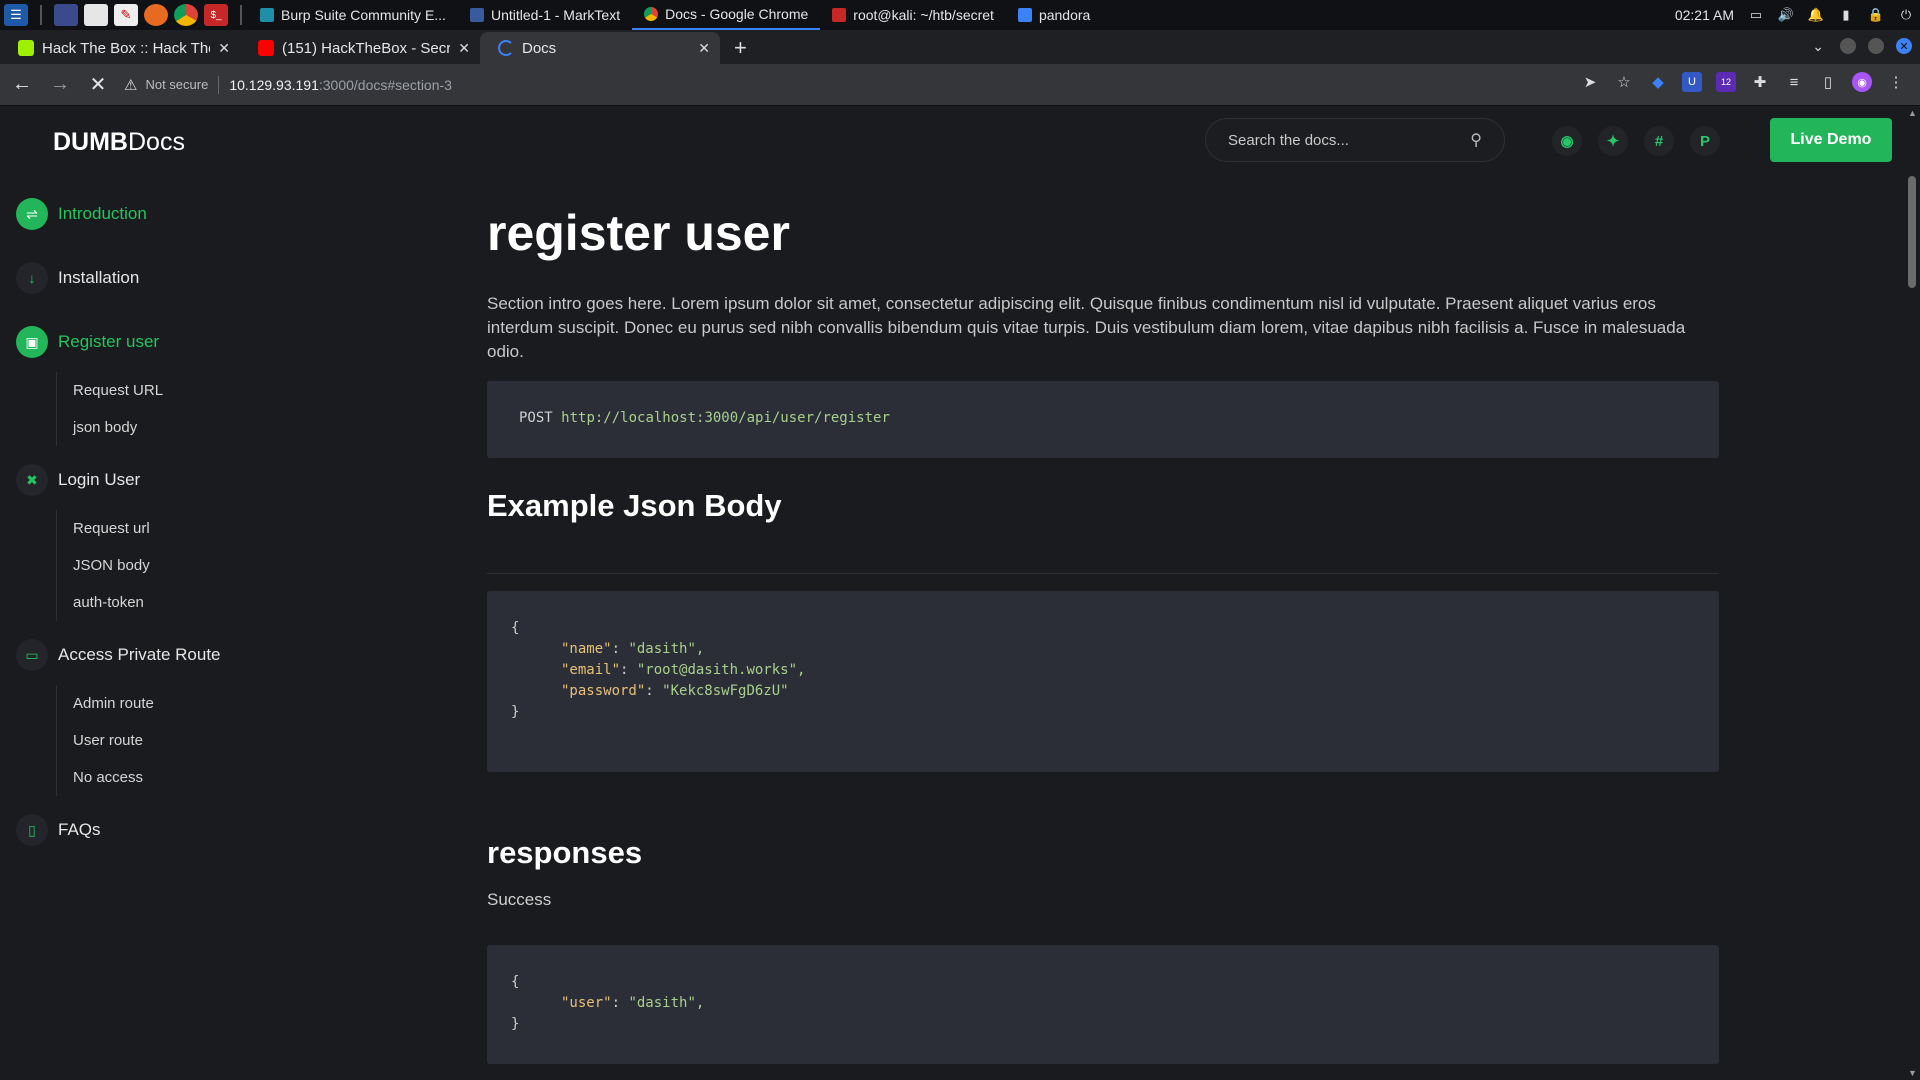  Describe the element at coordinates (1659, 141) in the screenshot. I see `slack-icon: #` at that location.